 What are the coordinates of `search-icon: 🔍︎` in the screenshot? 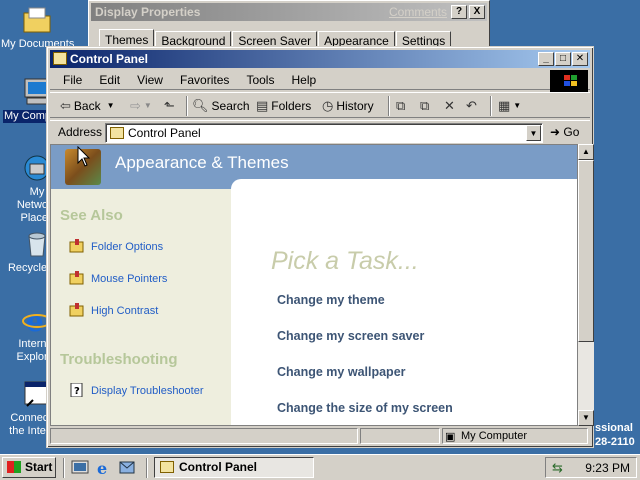 It's located at (200, 105).